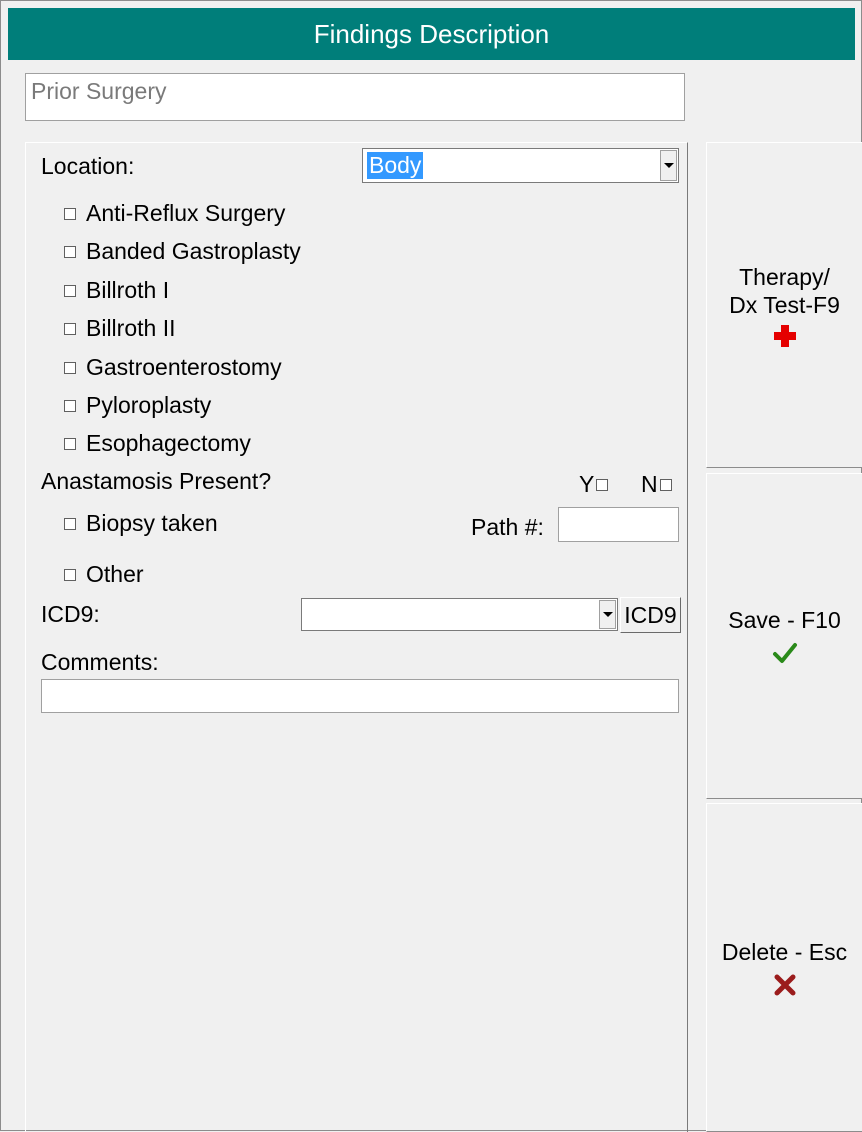  I want to click on plus-icon, so click(784, 336).